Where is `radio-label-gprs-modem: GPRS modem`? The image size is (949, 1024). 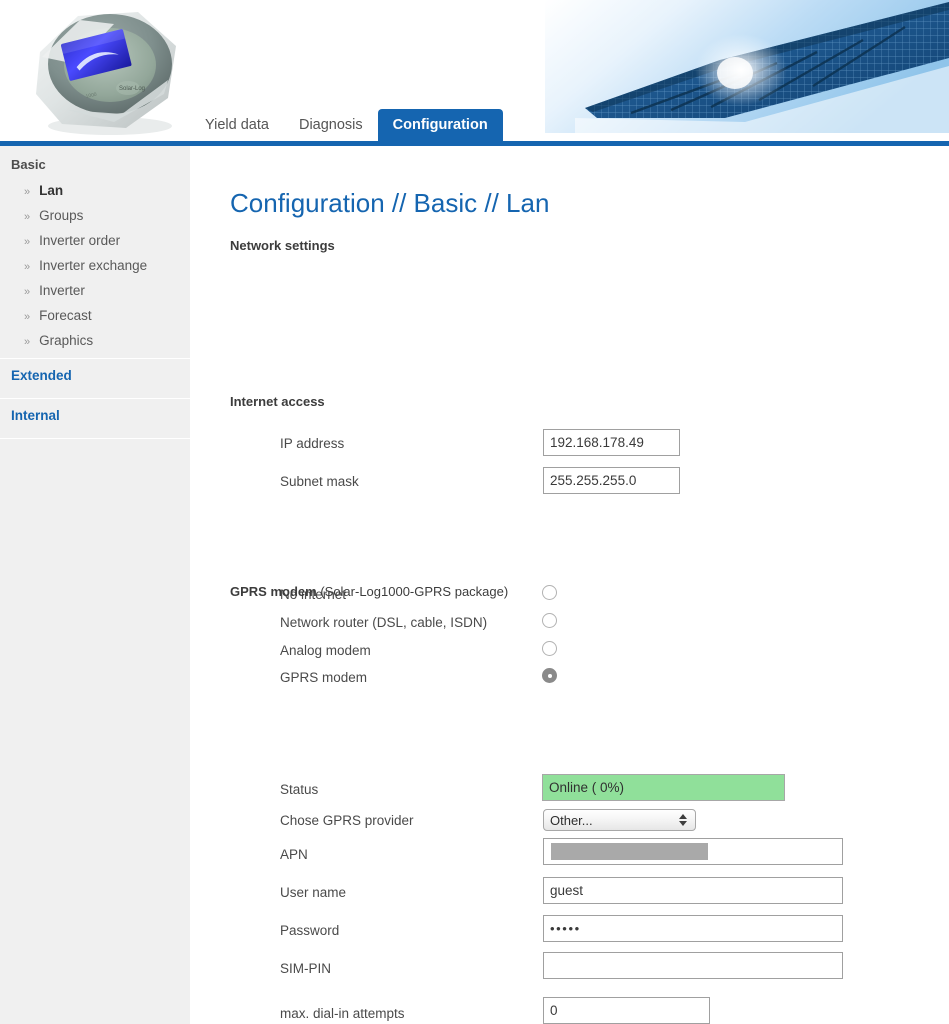
radio-label-gprs-modem: GPRS modem is located at coordinates (324, 677).